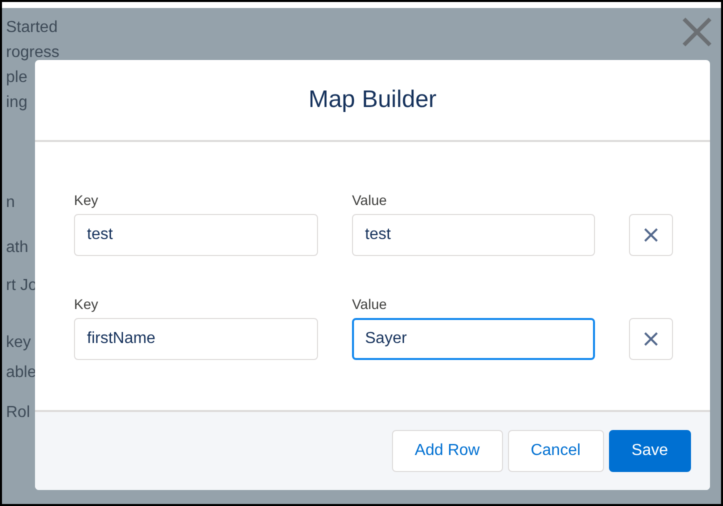 The image size is (723, 506). I want to click on background-text: rogress, so click(33, 53).